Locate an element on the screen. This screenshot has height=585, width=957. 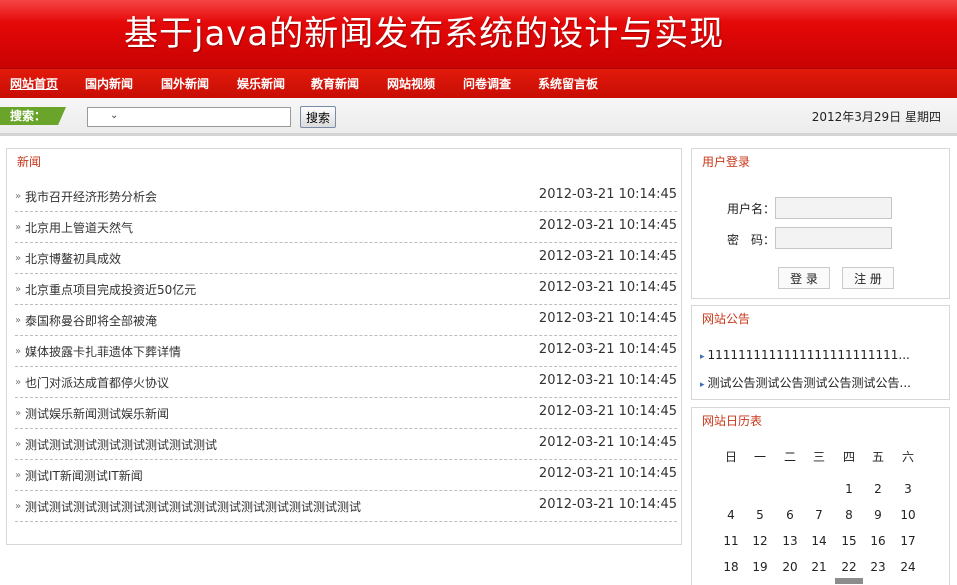
news-title-link: 我市召开经济形势分析会 is located at coordinates (91, 196).